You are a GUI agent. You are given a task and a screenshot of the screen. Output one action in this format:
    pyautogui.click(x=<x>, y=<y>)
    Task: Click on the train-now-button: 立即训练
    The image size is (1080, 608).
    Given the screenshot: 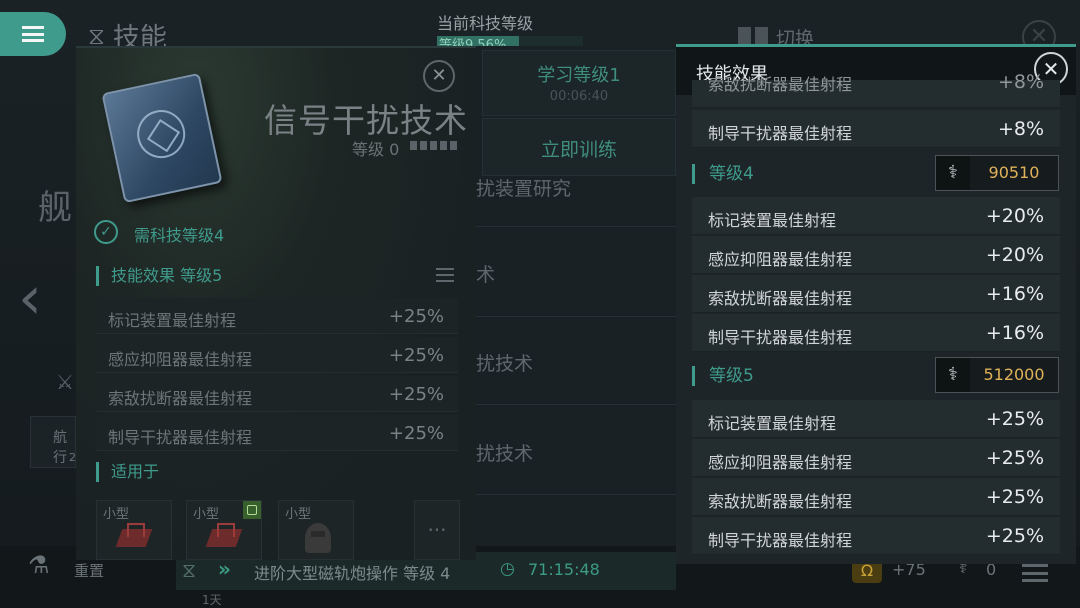 What is the action you would take?
    pyautogui.click(x=579, y=147)
    